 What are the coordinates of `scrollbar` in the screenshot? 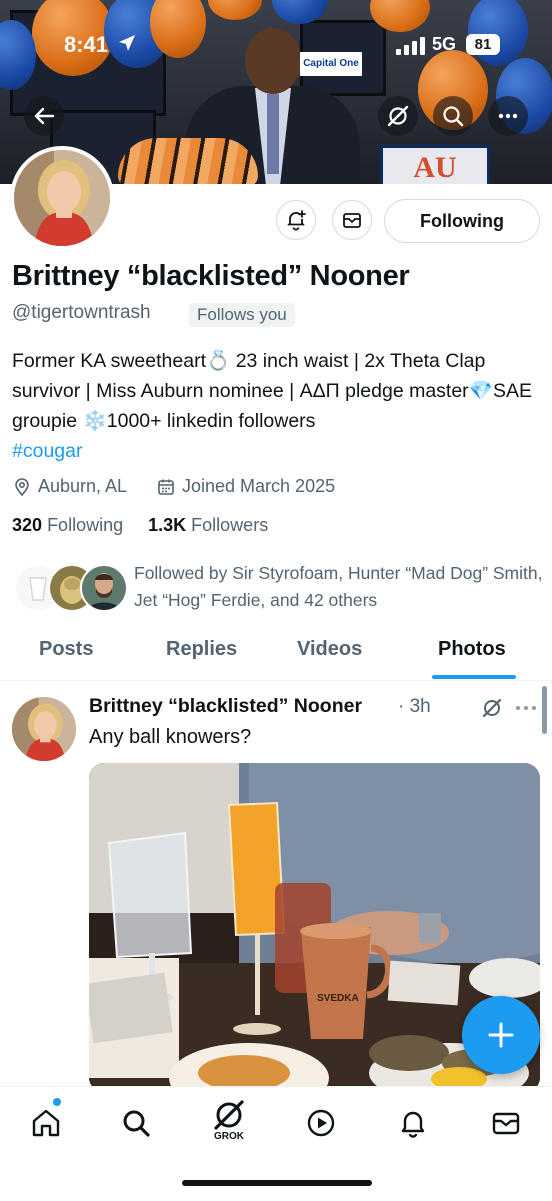 It's located at (544, 710).